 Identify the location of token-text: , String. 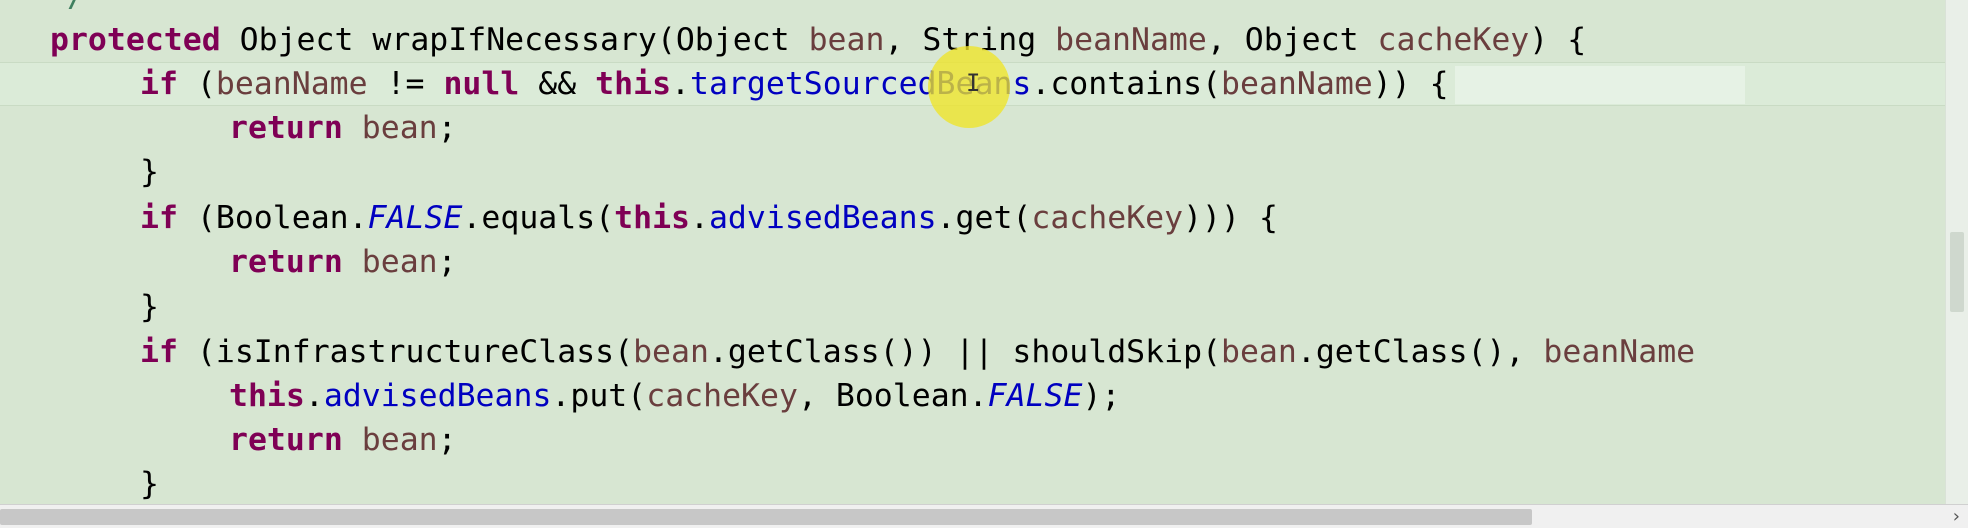
(970, 40).